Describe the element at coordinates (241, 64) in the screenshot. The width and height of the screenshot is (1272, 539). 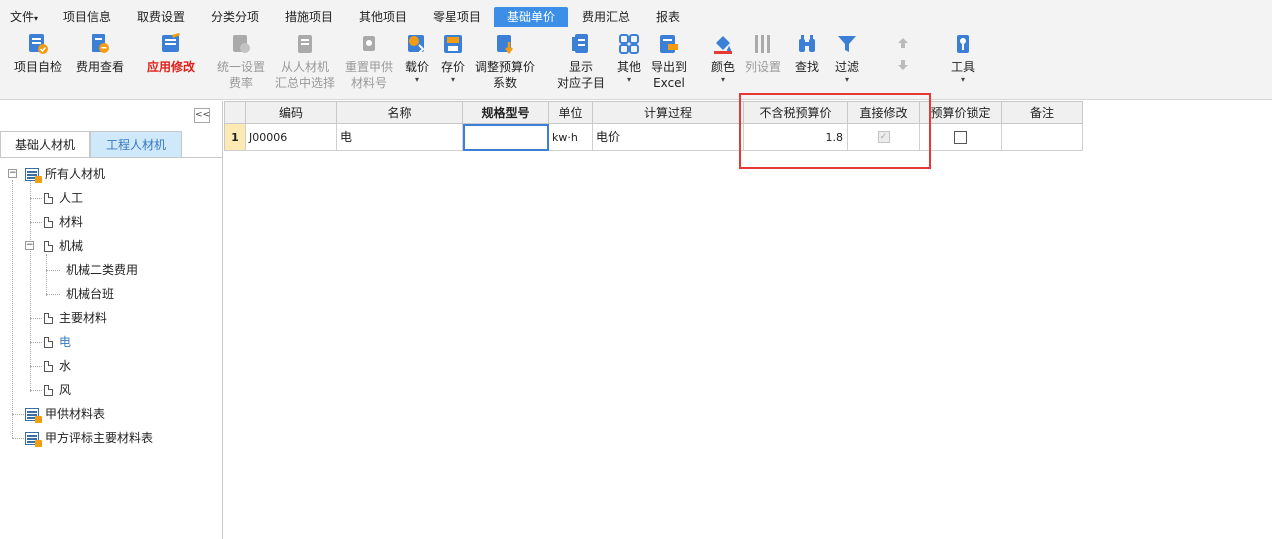
I see `unify-rate-button: 统一设置 费率` at that location.